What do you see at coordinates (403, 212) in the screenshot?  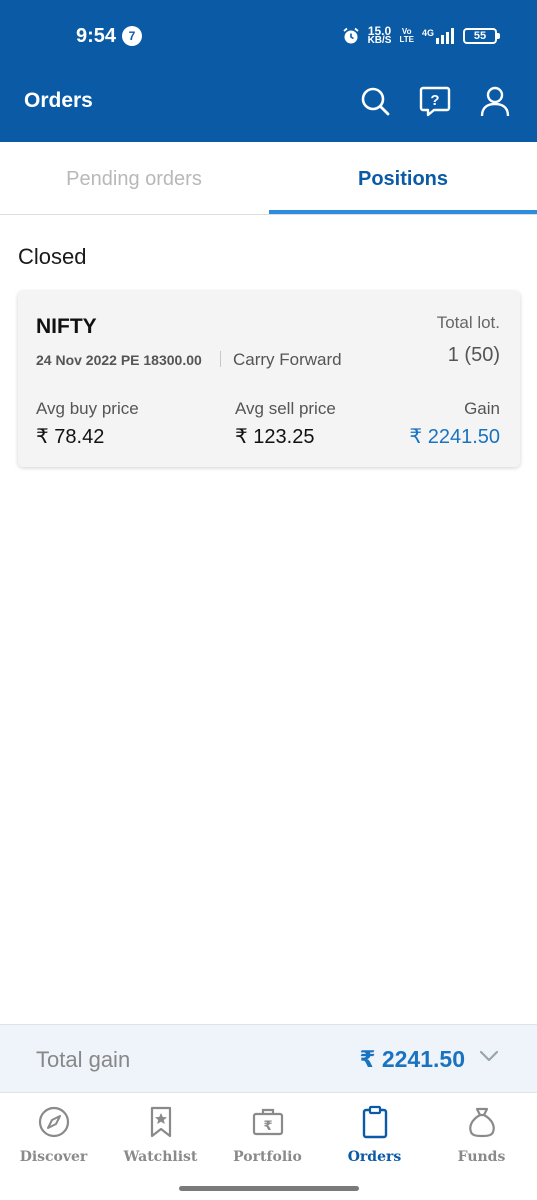 I see `active-tab-indicator` at bounding box center [403, 212].